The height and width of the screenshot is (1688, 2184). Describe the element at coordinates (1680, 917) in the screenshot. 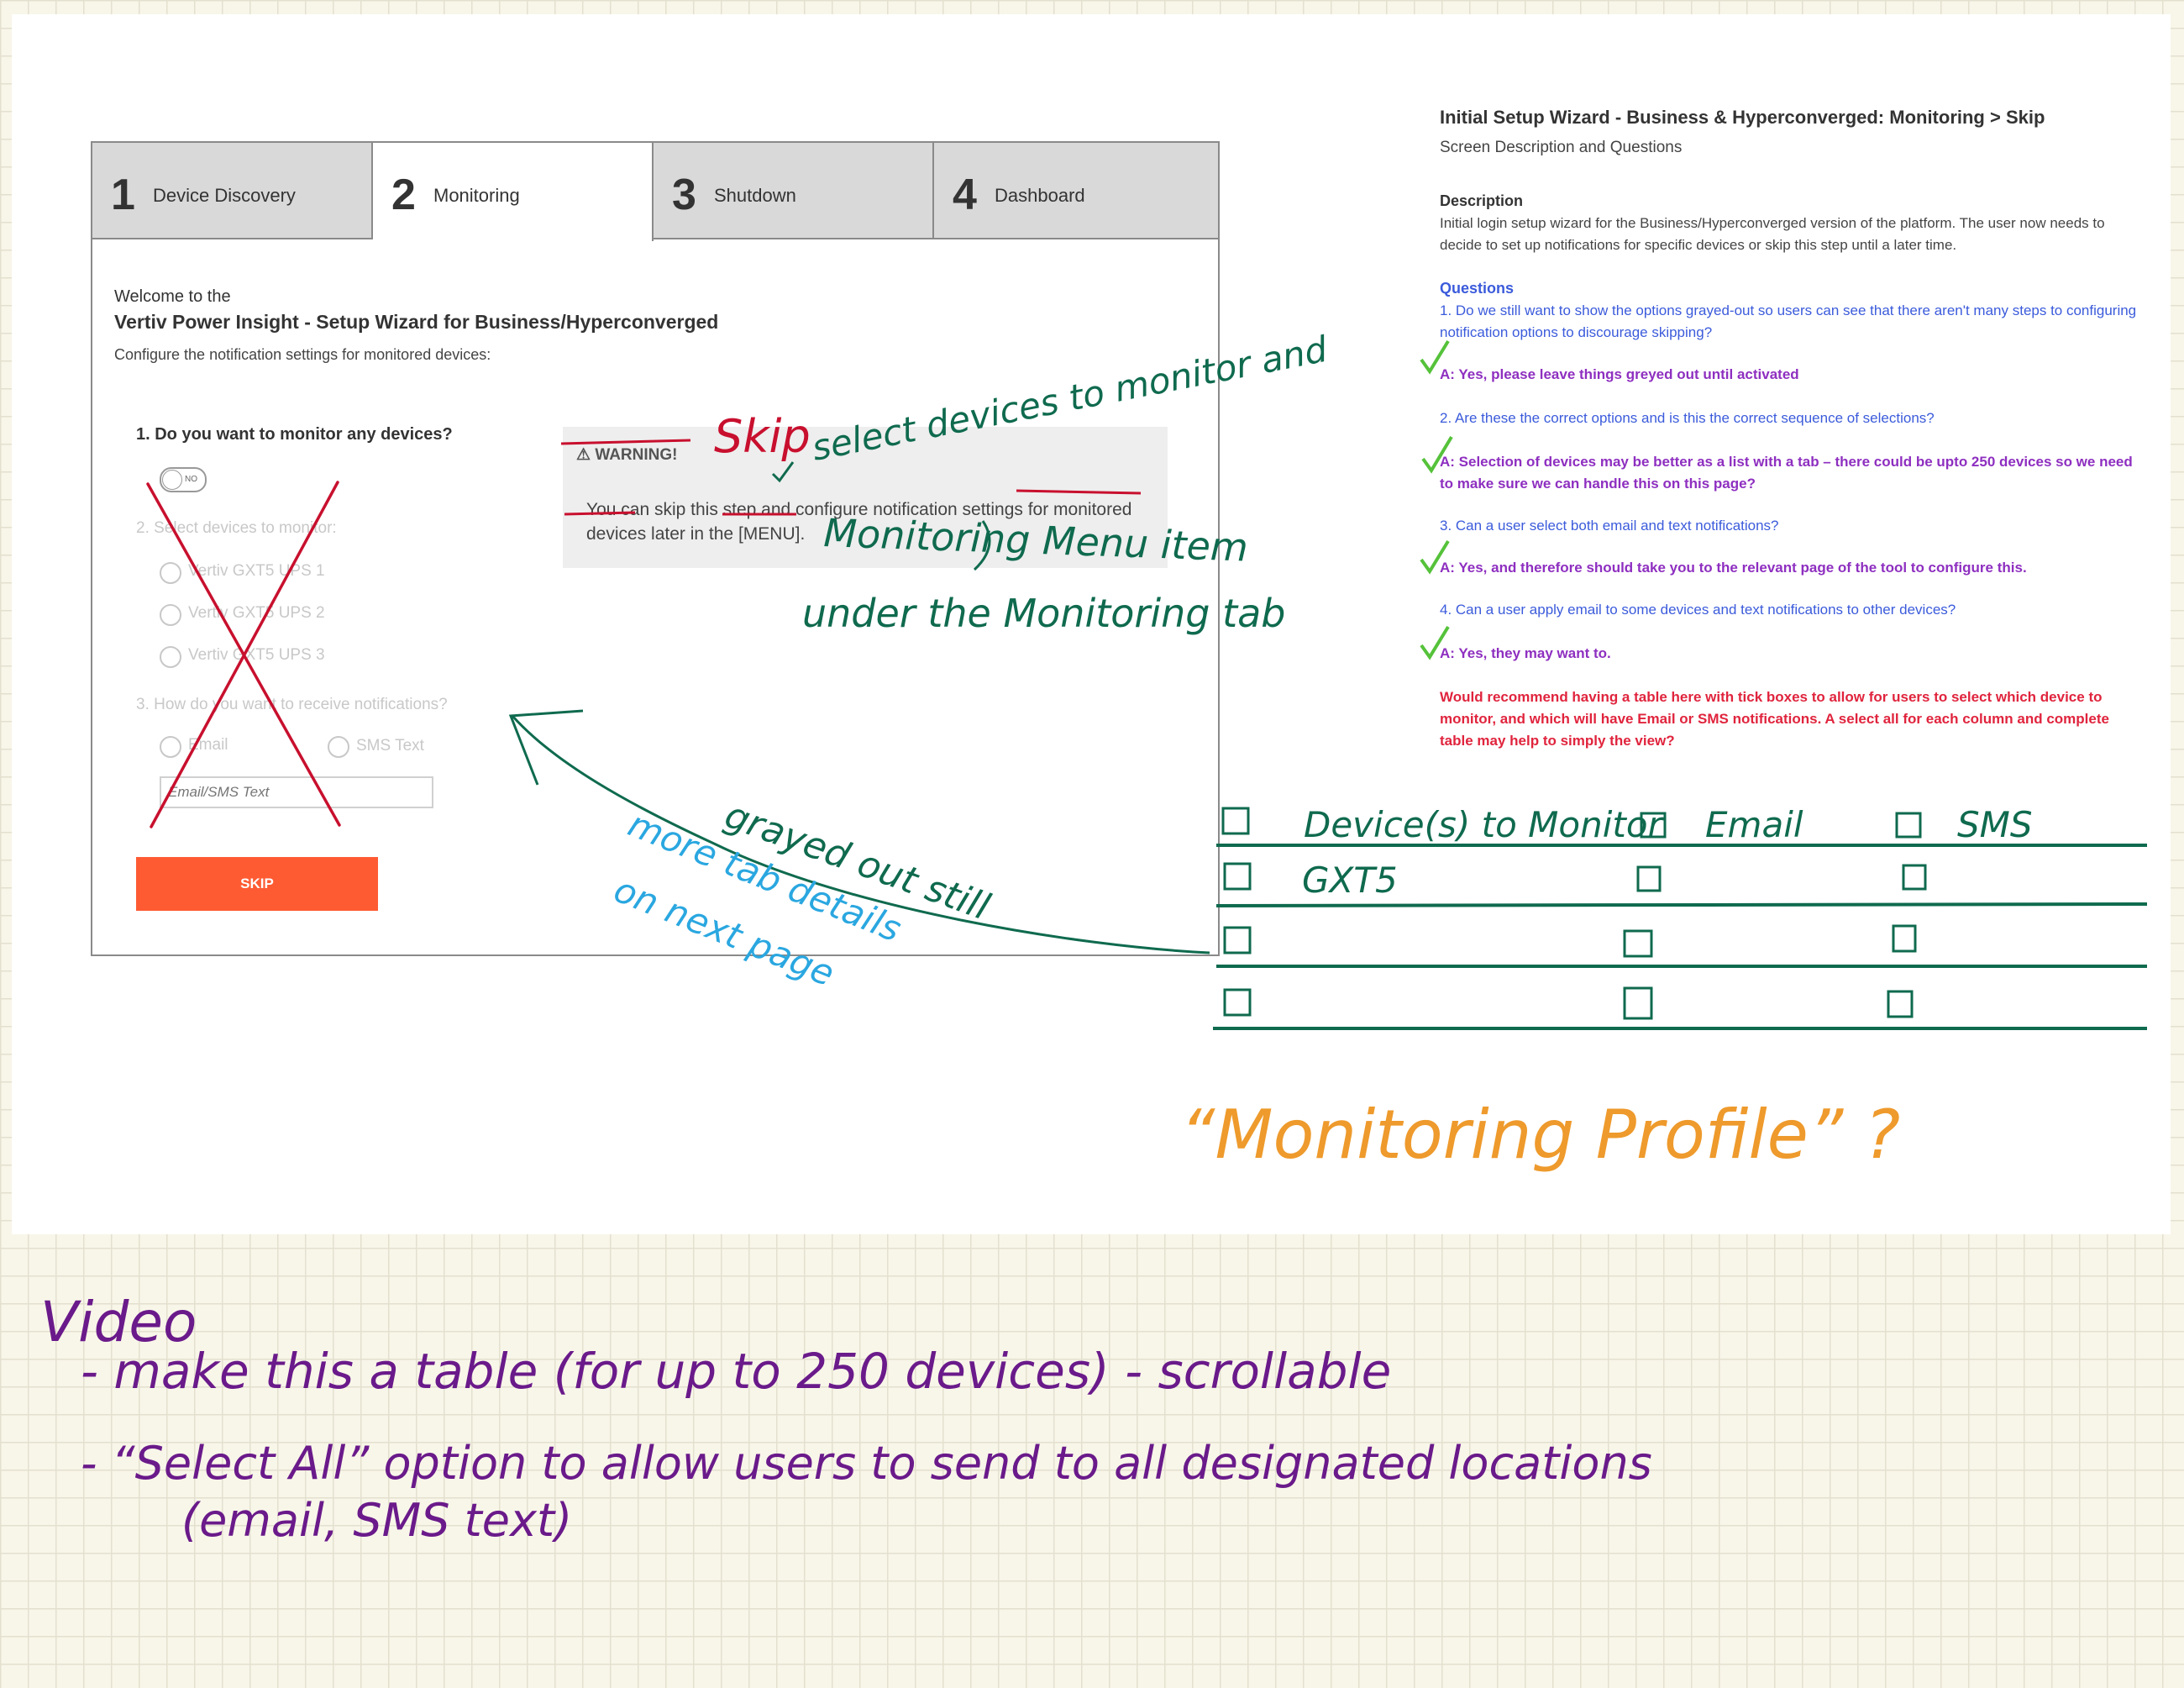

I see `handwritten-table: Device(s) to Monitor Email SMS GXT5` at that location.